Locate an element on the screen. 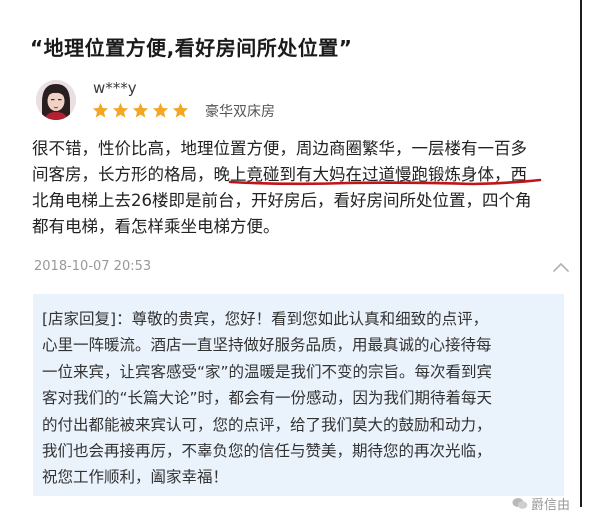 This screenshot has width=600, height=513. wechat-icon is located at coordinates (520, 503).